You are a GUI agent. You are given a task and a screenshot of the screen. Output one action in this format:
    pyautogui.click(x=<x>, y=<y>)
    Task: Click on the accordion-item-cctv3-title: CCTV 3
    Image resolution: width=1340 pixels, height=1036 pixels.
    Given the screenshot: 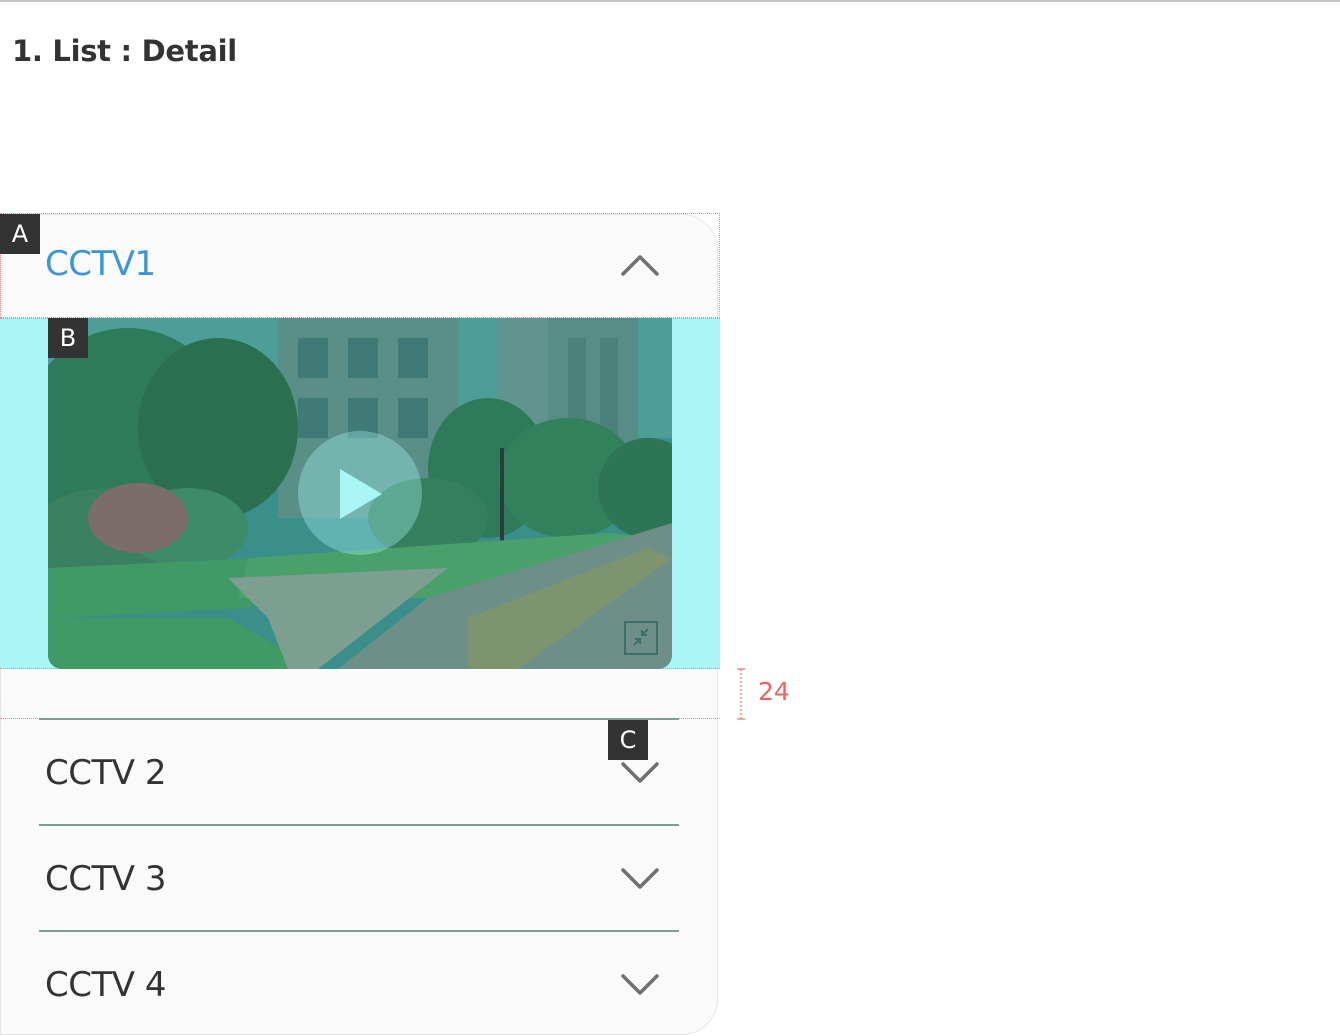 What is the action you would take?
    pyautogui.click(x=105, y=879)
    